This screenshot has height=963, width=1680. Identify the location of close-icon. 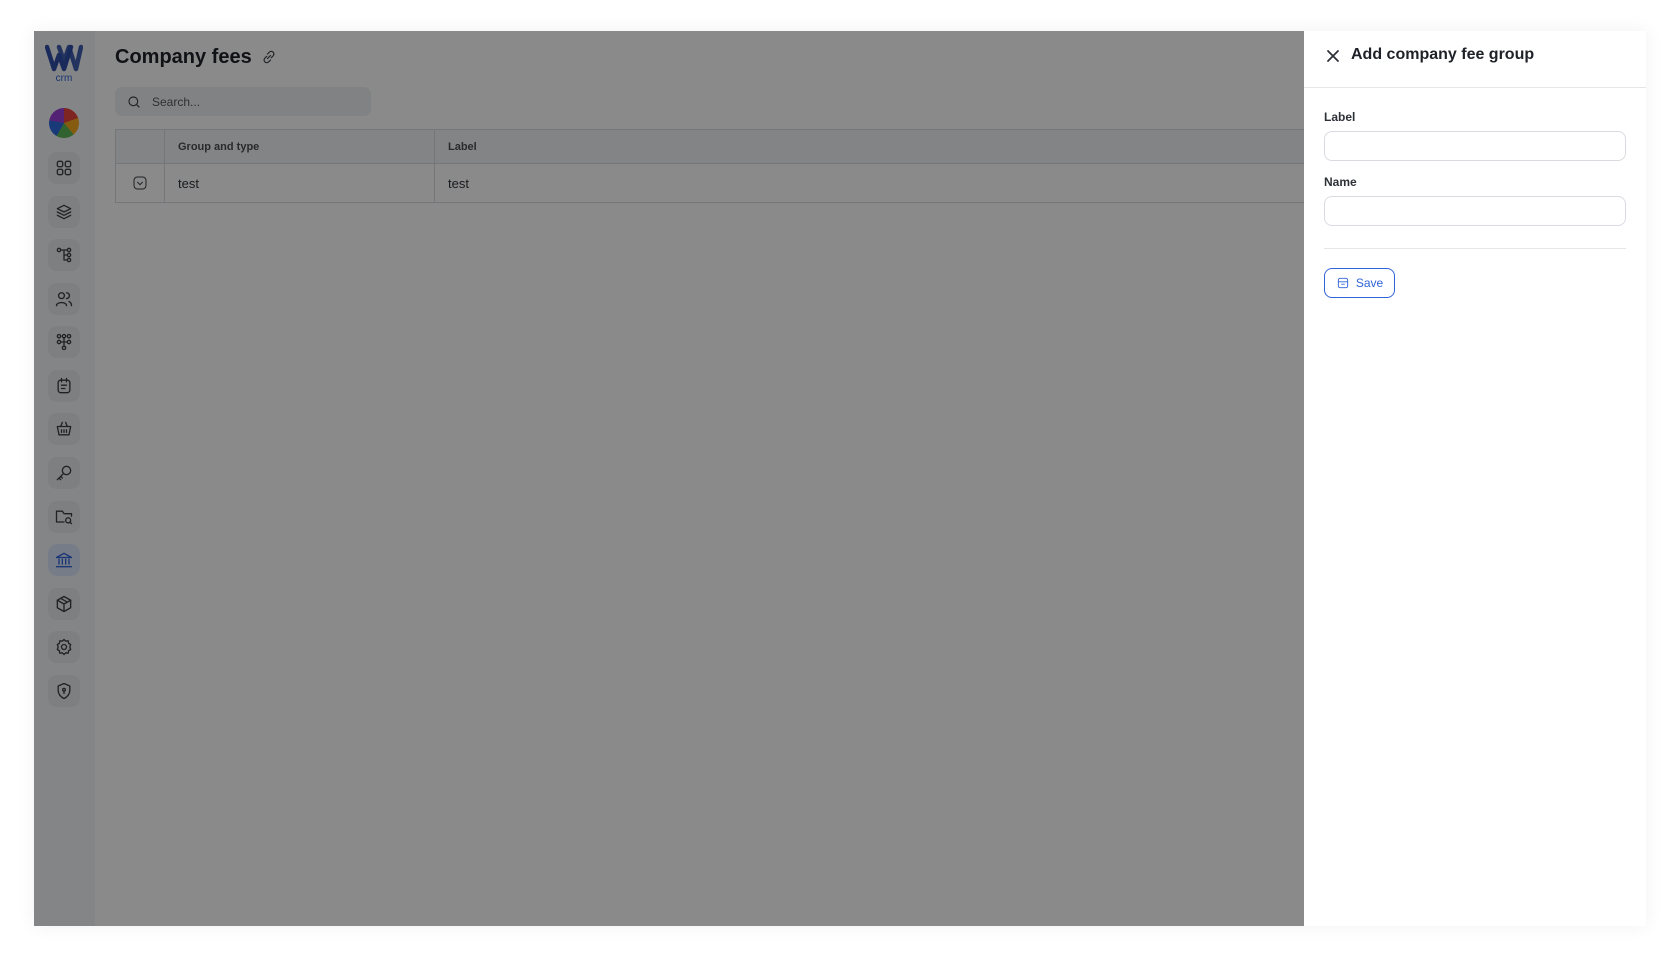
(1333, 56).